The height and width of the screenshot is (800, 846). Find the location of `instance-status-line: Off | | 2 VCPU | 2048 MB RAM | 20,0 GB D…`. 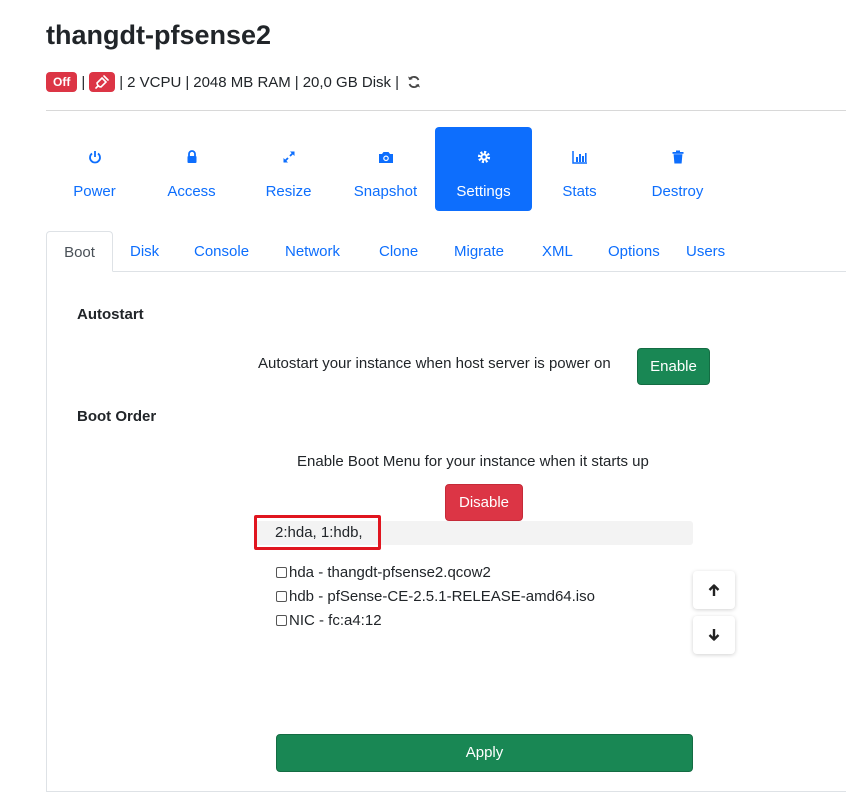

instance-status-line: Off | | 2 VCPU | 2048 MB RAM | 20,0 GB D… is located at coordinates (233, 82).